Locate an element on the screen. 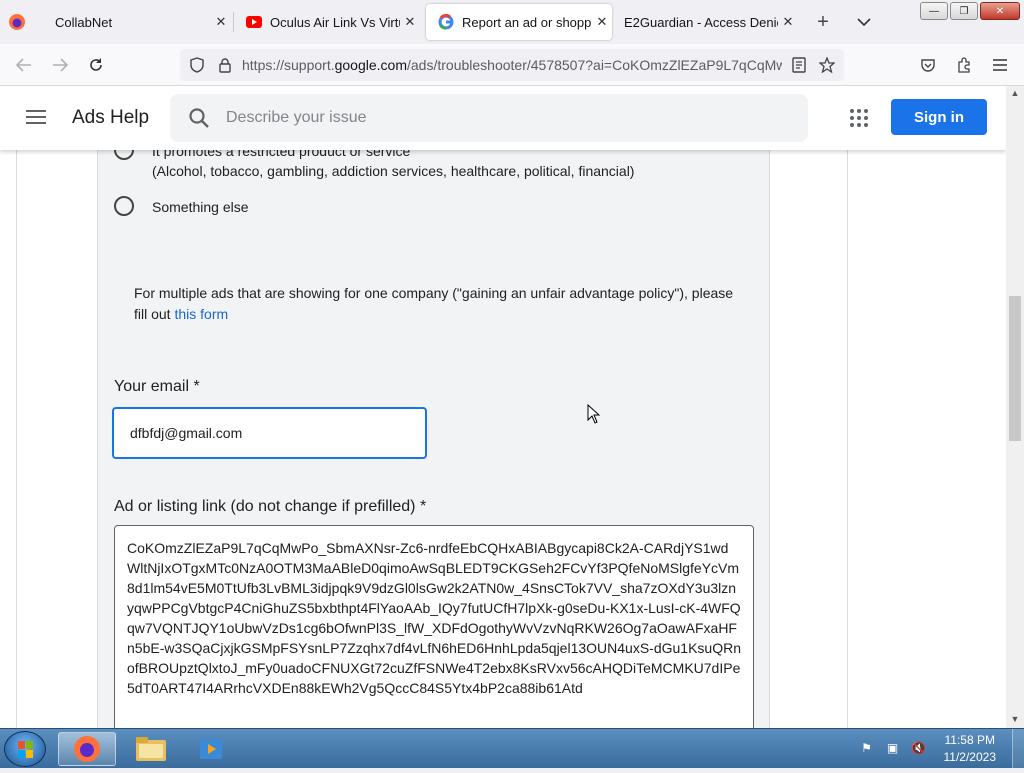 The height and width of the screenshot is (773, 1024). shield-icon is located at coordinates (197, 65).